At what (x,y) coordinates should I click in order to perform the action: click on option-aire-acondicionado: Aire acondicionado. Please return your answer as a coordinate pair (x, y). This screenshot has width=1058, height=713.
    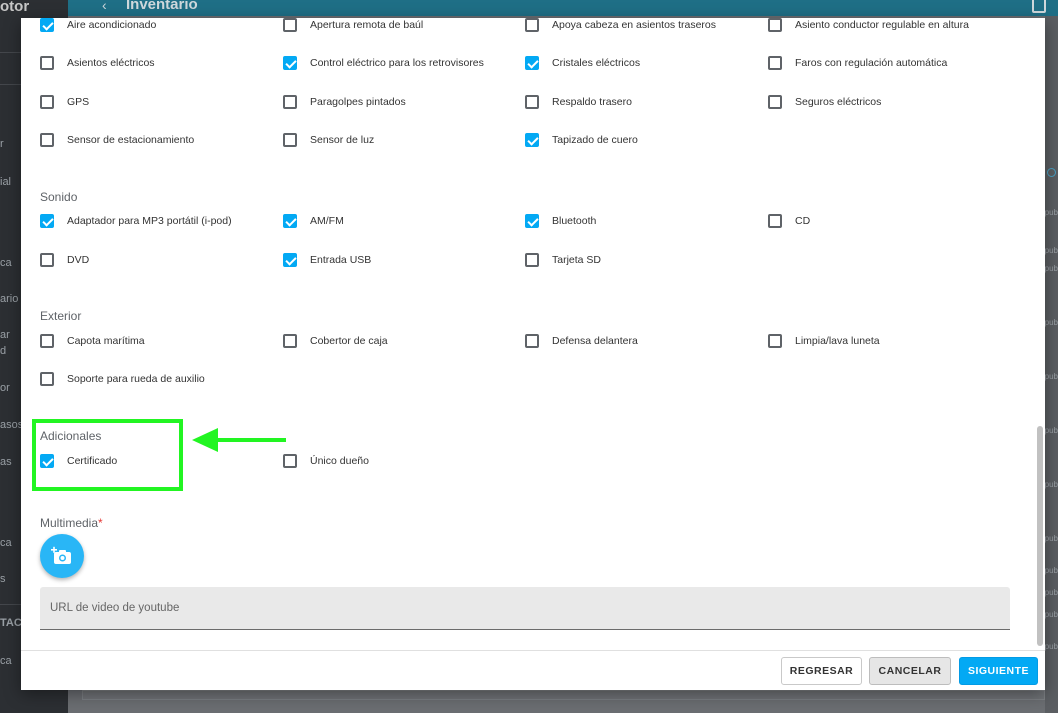
    Looking at the image, I should click on (98, 25).